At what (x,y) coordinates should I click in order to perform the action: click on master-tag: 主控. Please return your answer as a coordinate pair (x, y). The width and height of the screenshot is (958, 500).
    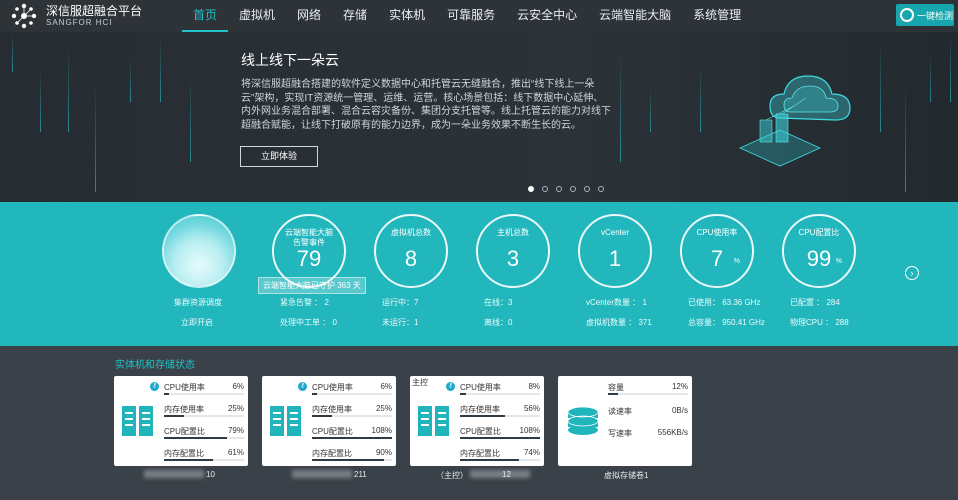
    Looking at the image, I should click on (420, 382).